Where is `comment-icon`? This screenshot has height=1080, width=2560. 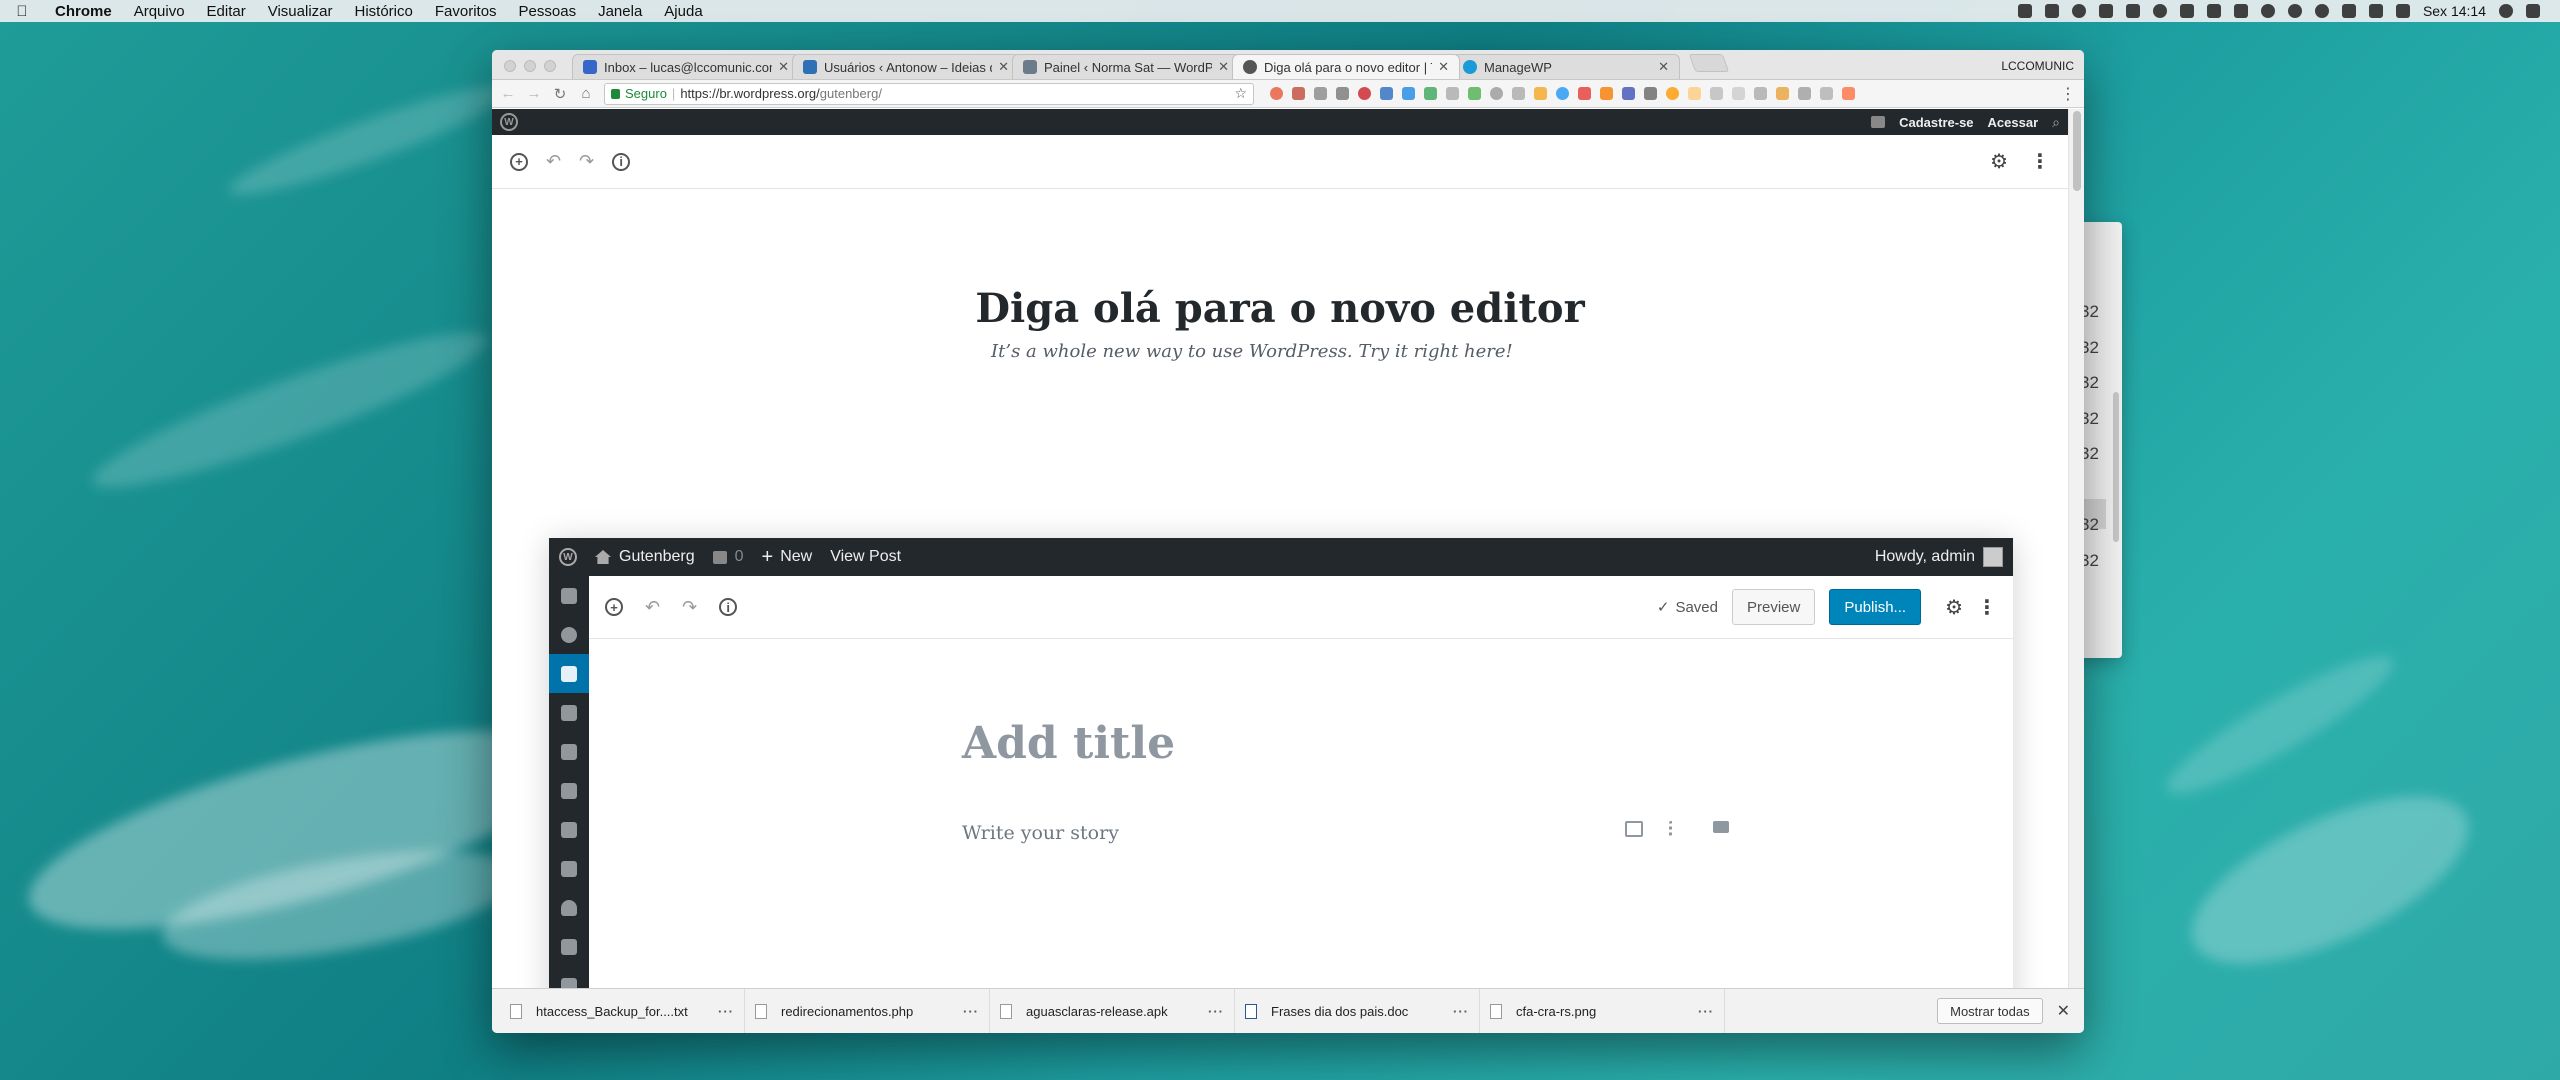
comment-icon is located at coordinates (1878, 122).